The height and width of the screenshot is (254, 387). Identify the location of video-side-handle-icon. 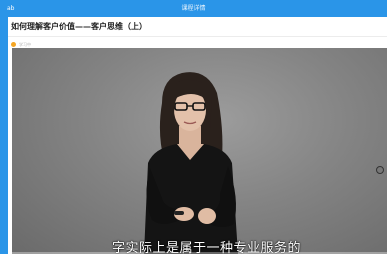
(380, 170).